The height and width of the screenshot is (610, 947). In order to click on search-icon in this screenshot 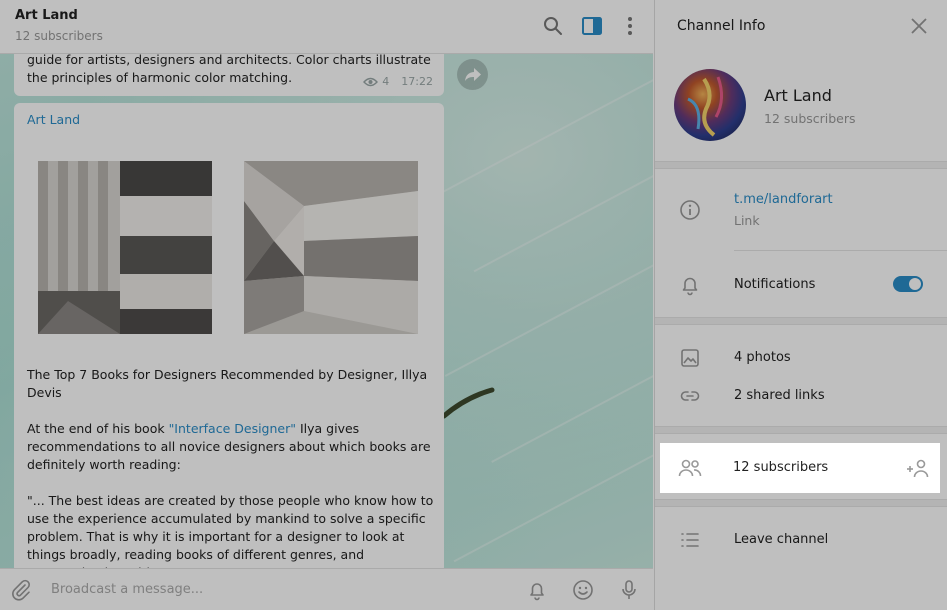, I will do `click(553, 26)`.